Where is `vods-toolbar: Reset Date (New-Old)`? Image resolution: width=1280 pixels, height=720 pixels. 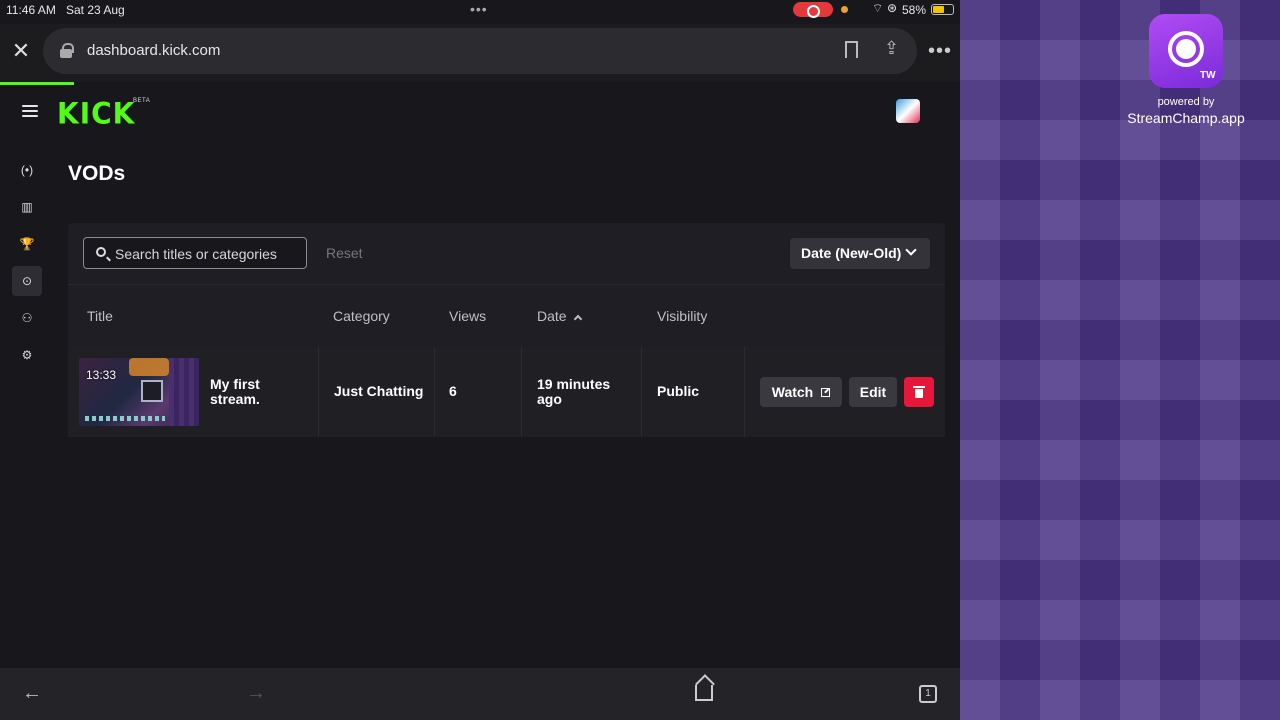
vods-toolbar: Reset Date (New-Old) is located at coordinates (506, 254).